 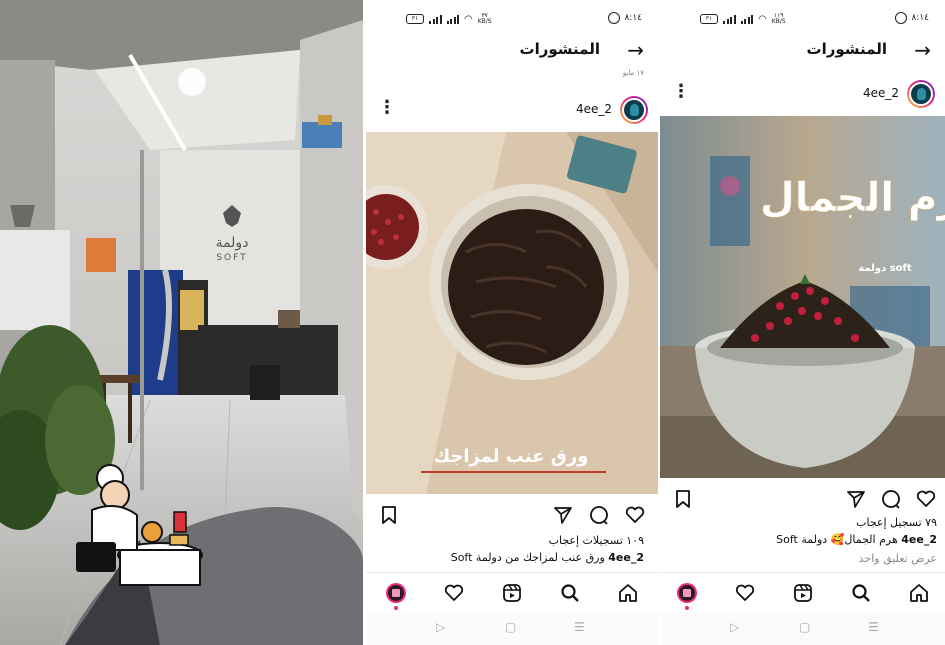 I want to click on likes-count: ١٠٩ تسجيلات إعجاب, so click(x=596, y=540).